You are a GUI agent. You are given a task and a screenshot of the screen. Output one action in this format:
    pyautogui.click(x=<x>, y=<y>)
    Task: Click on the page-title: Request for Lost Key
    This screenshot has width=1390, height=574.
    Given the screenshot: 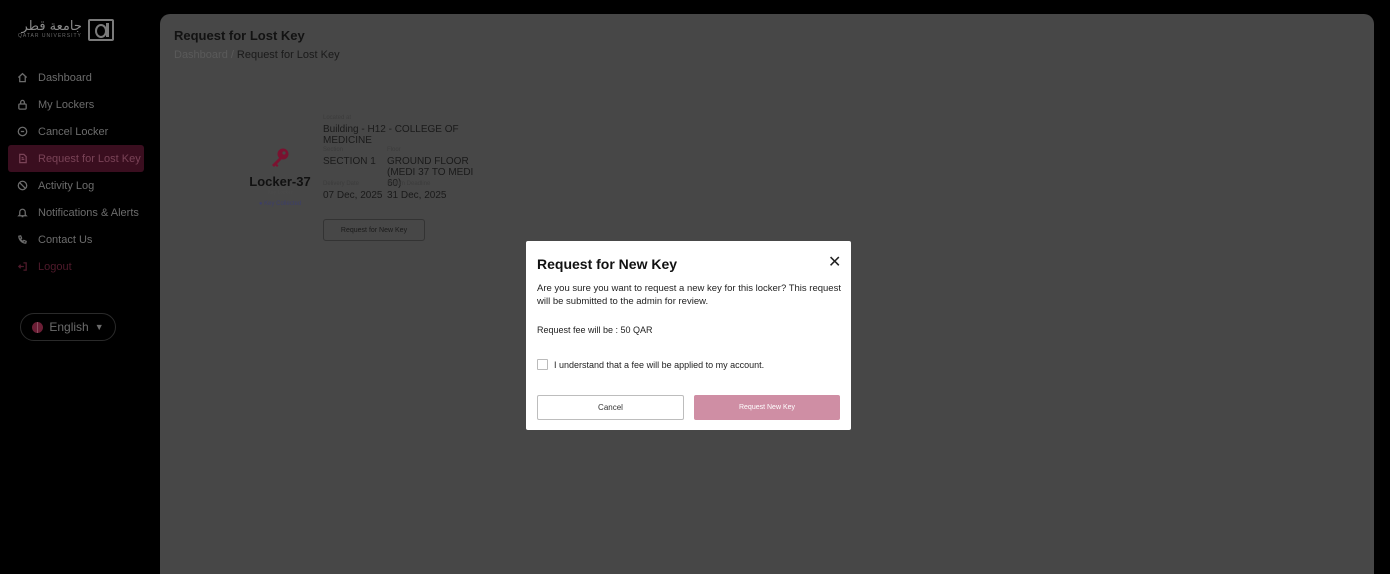 What is the action you would take?
    pyautogui.click(x=239, y=35)
    